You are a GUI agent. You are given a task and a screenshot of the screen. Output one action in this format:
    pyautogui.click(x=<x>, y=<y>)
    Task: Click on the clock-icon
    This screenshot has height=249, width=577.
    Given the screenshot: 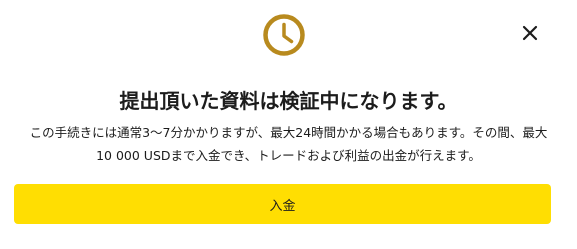 What is the action you would take?
    pyautogui.click(x=284, y=35)
    